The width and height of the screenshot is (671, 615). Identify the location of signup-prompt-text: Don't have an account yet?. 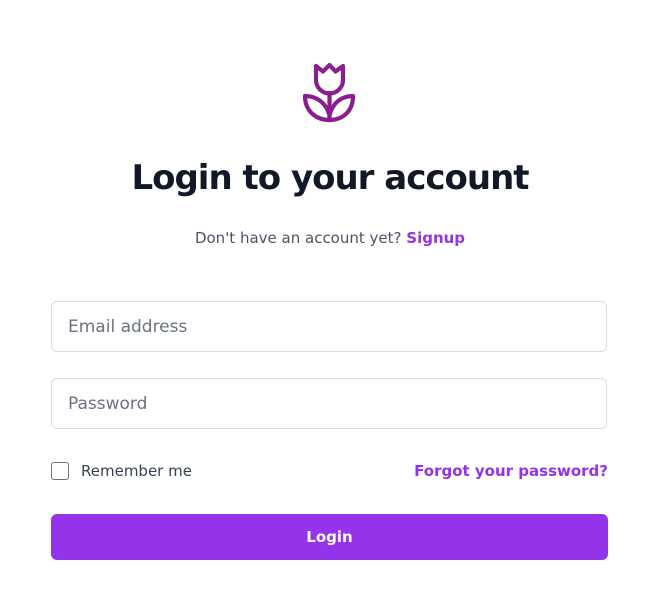
(298, 238).